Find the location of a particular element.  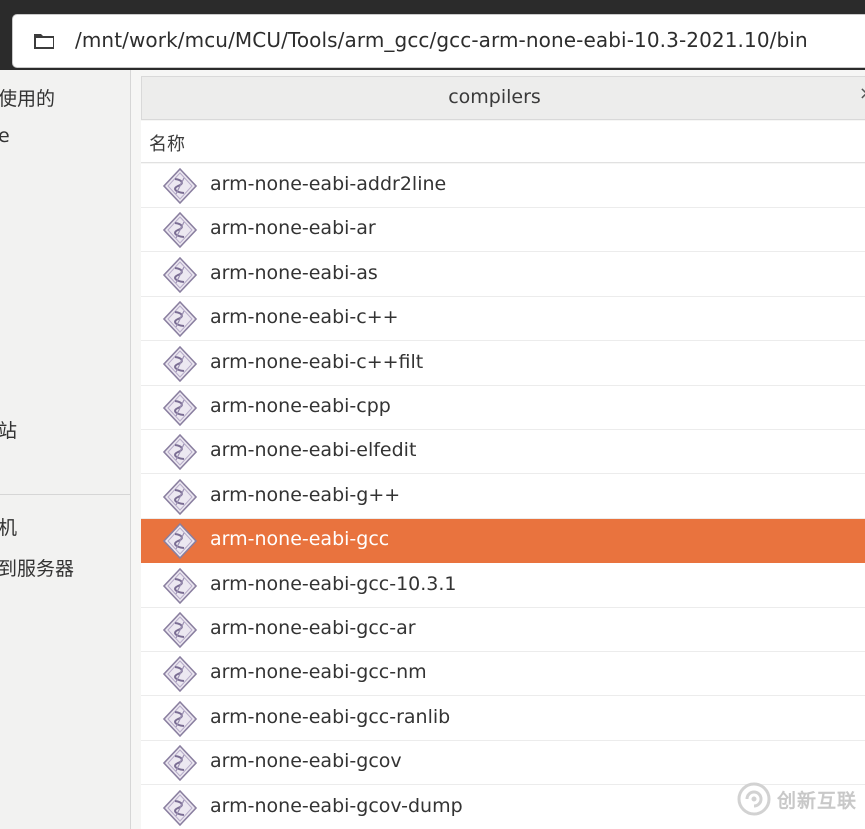

file-name: arm-none-eabi-c++filt is located at coordinates (317, 361).